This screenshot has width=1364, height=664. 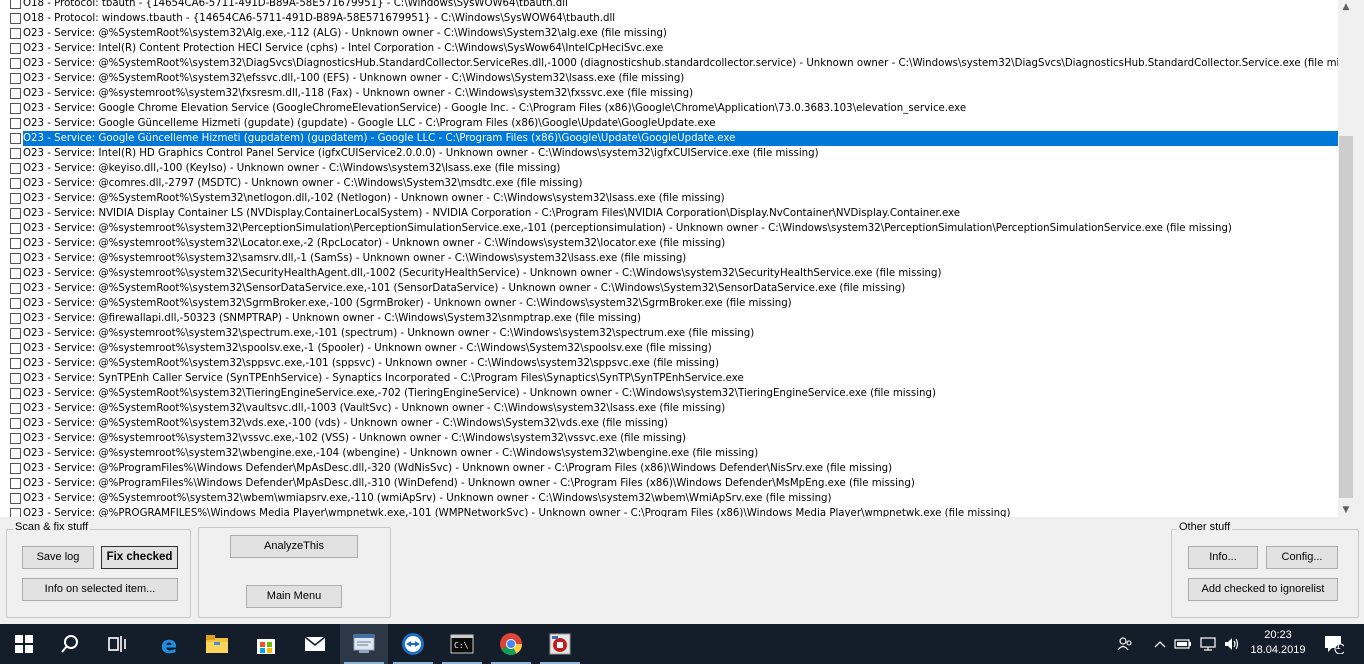 What do you see at coordinates (1160, 644) in the screenshot?
I see `chevron-up-icon` at bounding box center [1160, 644].